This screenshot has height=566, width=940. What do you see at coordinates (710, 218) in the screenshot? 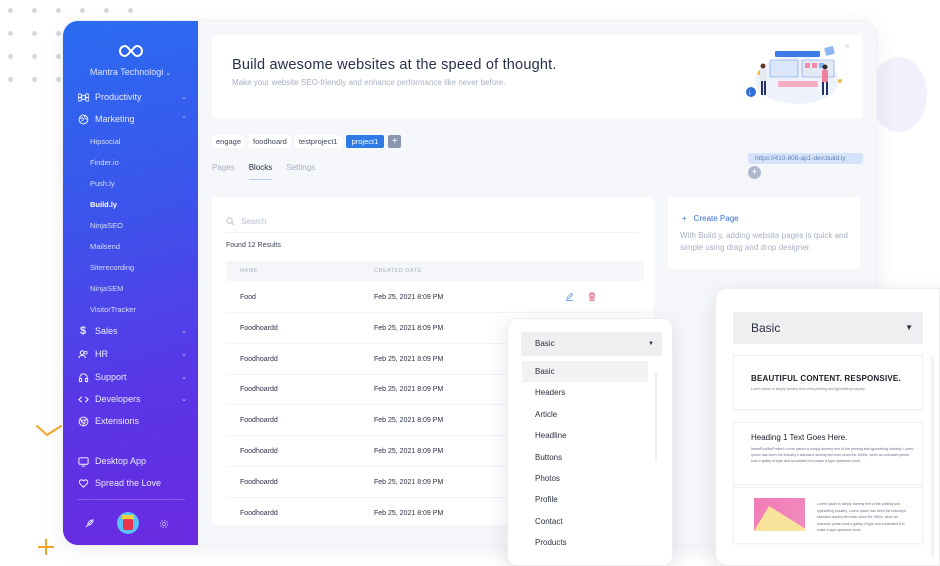
I see `create-page-button: + Create Page` at bounding box center [710, 218].